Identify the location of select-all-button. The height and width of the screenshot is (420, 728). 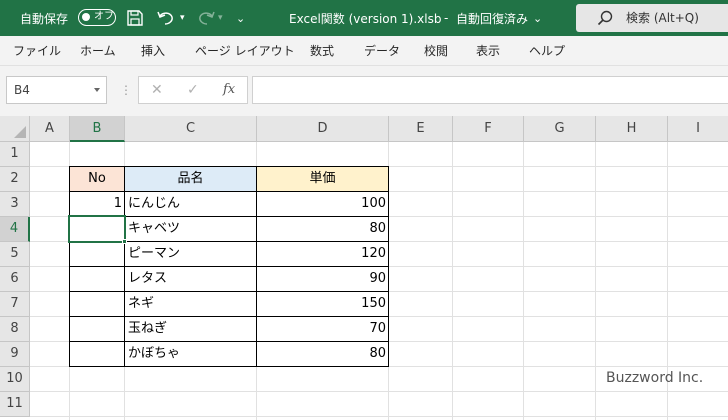
(15, 129).